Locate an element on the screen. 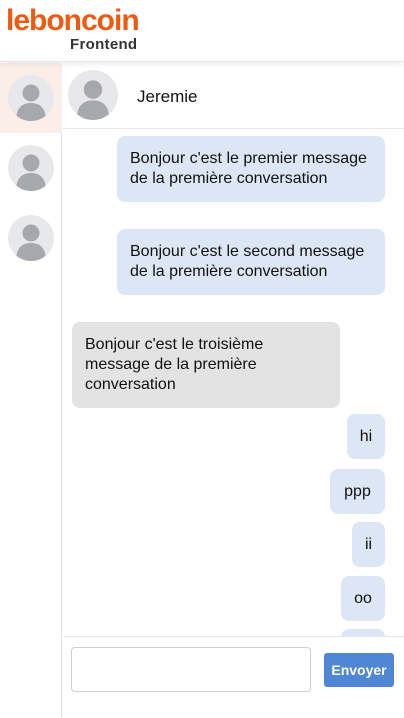 Image resolution: width=404 pixels, height=718 pixels. message-bubble-outgoing is located at coordinates (363, 632).